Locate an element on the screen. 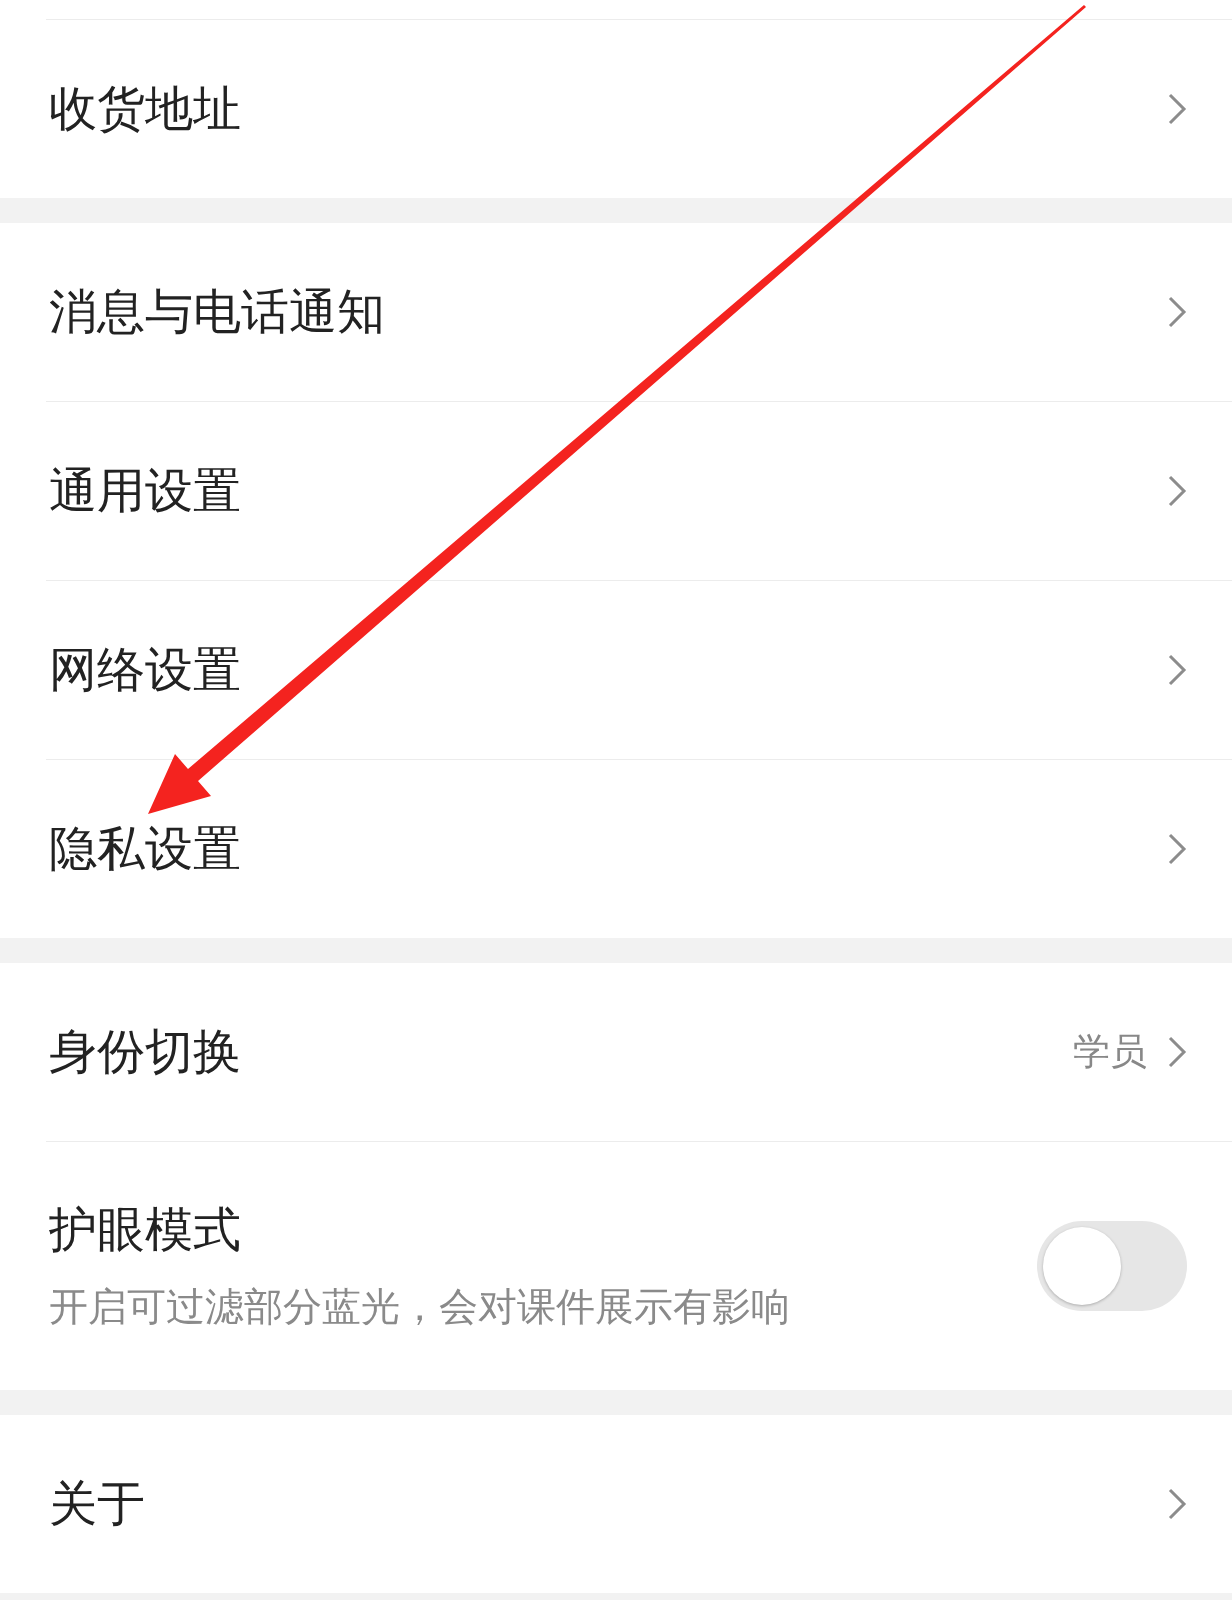  row-label: 身份切换 is located at coordinates (145, 1051).